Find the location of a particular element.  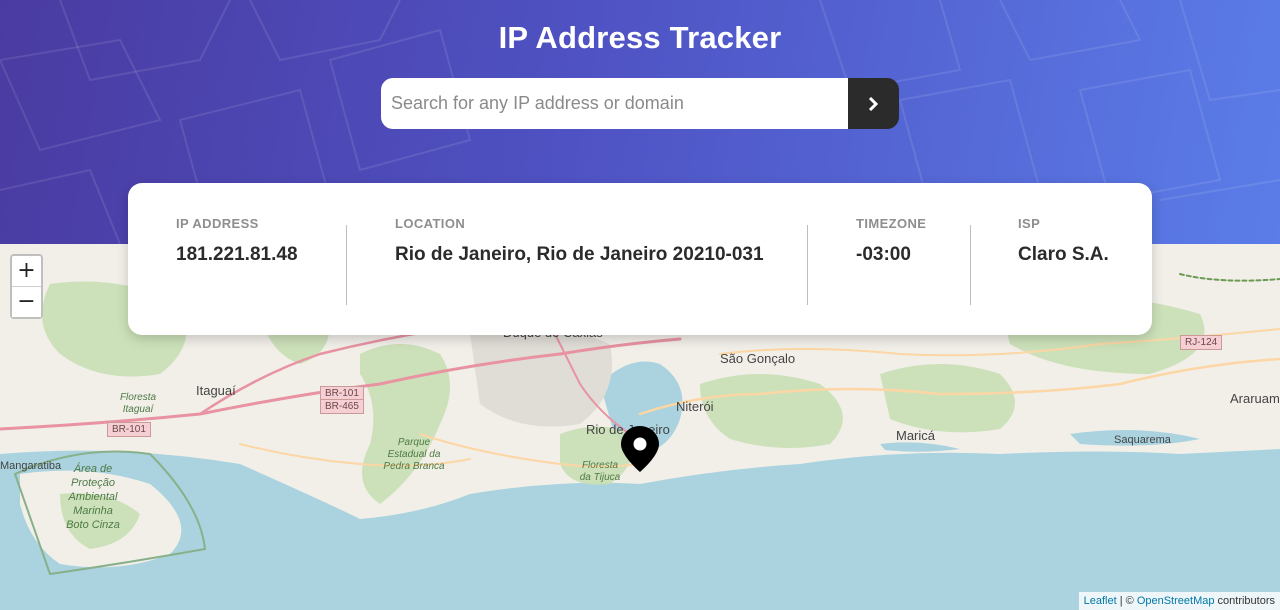

search-bar is located at coordinates (640, 103).